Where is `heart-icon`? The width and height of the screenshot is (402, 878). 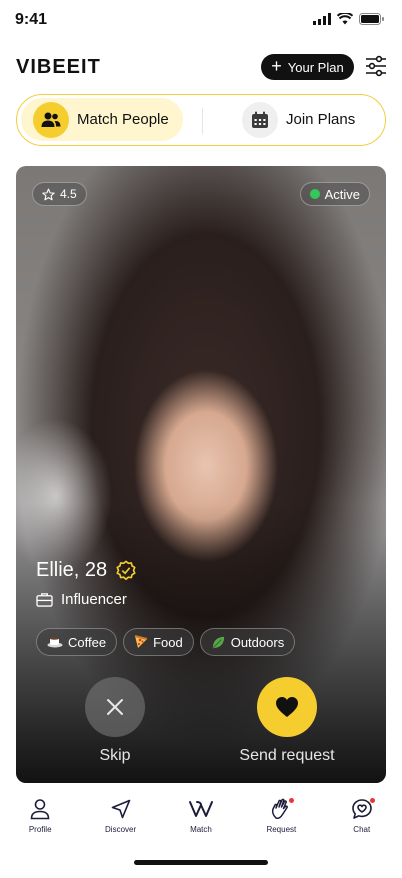 heart-icon is located at coordinates (287, 707).